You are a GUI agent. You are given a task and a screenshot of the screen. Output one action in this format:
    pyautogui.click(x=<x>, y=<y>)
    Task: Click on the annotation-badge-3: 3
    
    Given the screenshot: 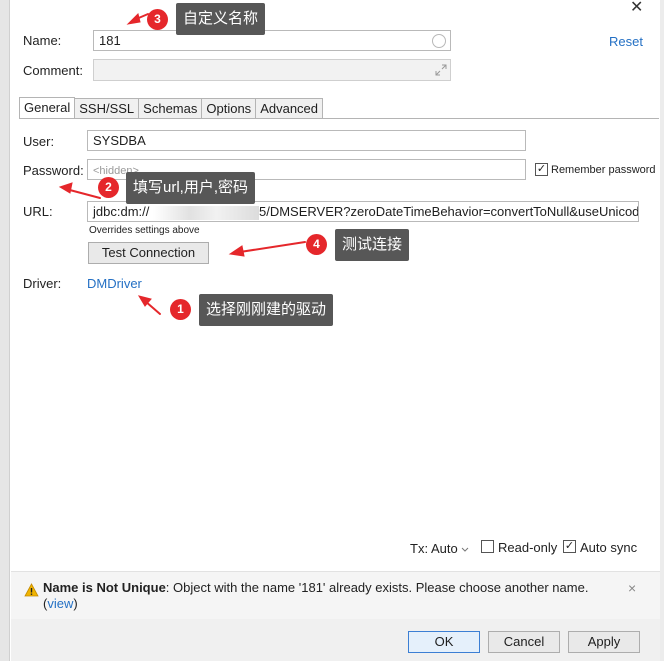 What is the action you would take?
    pyautogui.click(x=157, y=19)
    